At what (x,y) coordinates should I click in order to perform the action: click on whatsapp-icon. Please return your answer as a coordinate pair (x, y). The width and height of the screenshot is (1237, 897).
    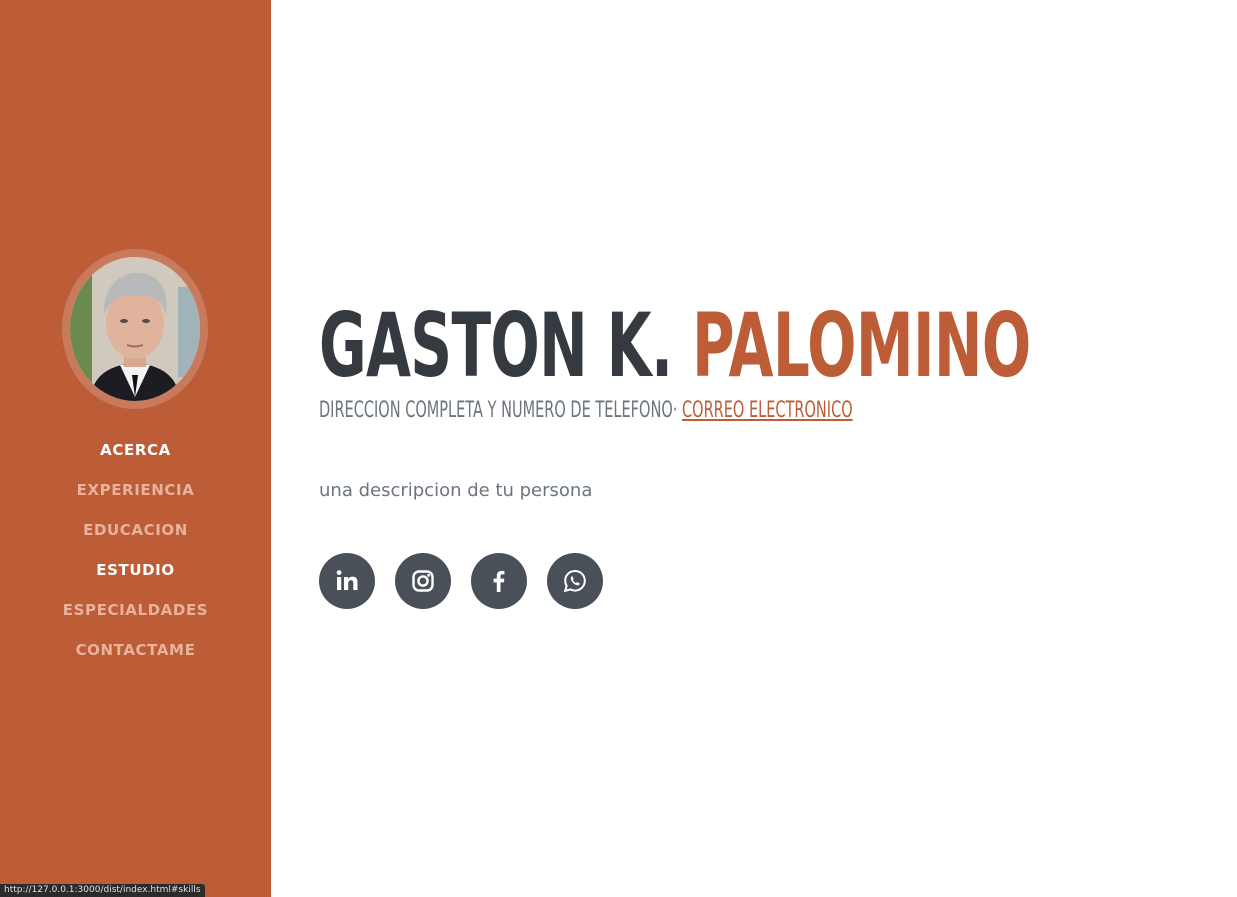
    Looking at the image, I should click on (574, 581).